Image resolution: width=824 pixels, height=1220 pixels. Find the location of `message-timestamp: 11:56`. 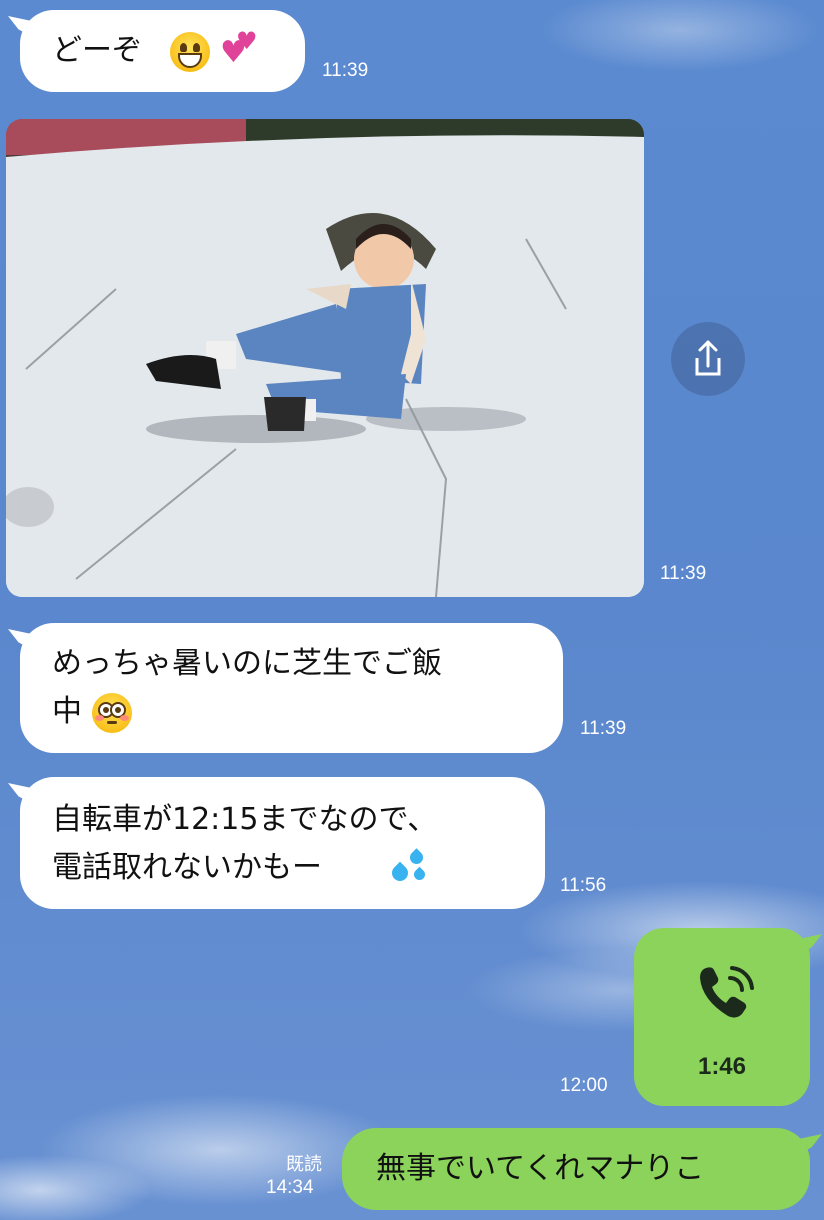

message-timestamp: 11:56 is located at coordinates (583, 885).